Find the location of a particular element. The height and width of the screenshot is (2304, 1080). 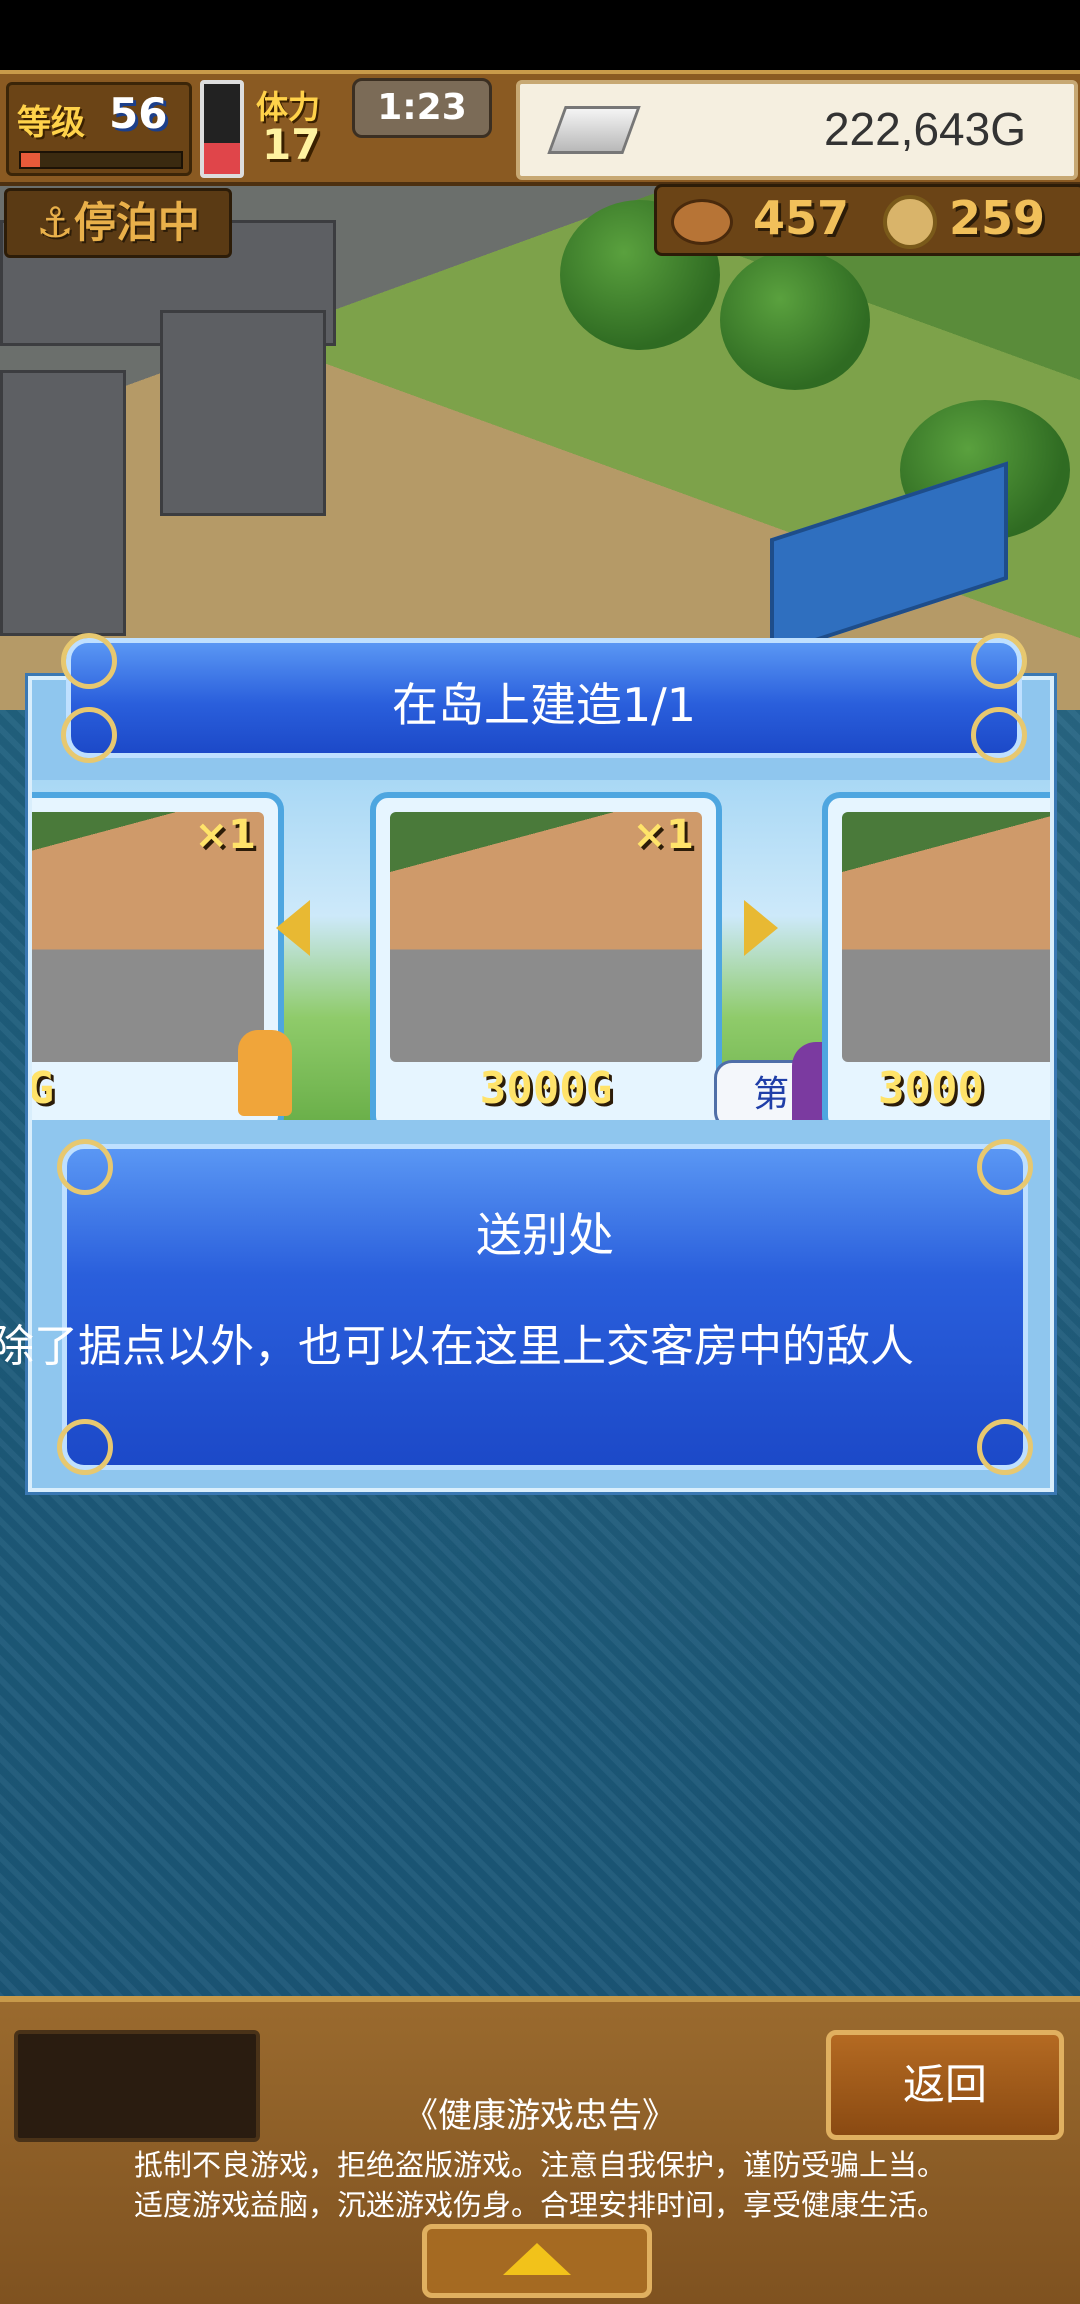

resource-panel: 457 259 is located at coordinates (867, 220).